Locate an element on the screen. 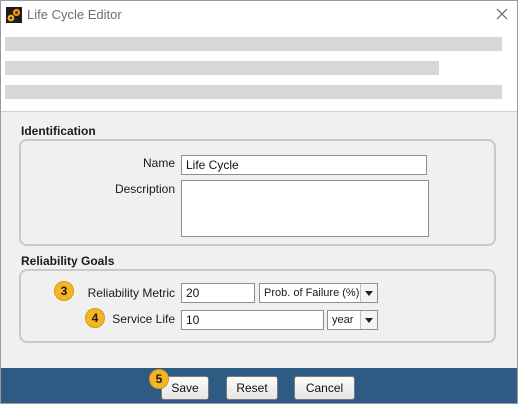 This screenshot has width=518, height=404. callout-badge-5: 5 is located at coordinates (159, 379).